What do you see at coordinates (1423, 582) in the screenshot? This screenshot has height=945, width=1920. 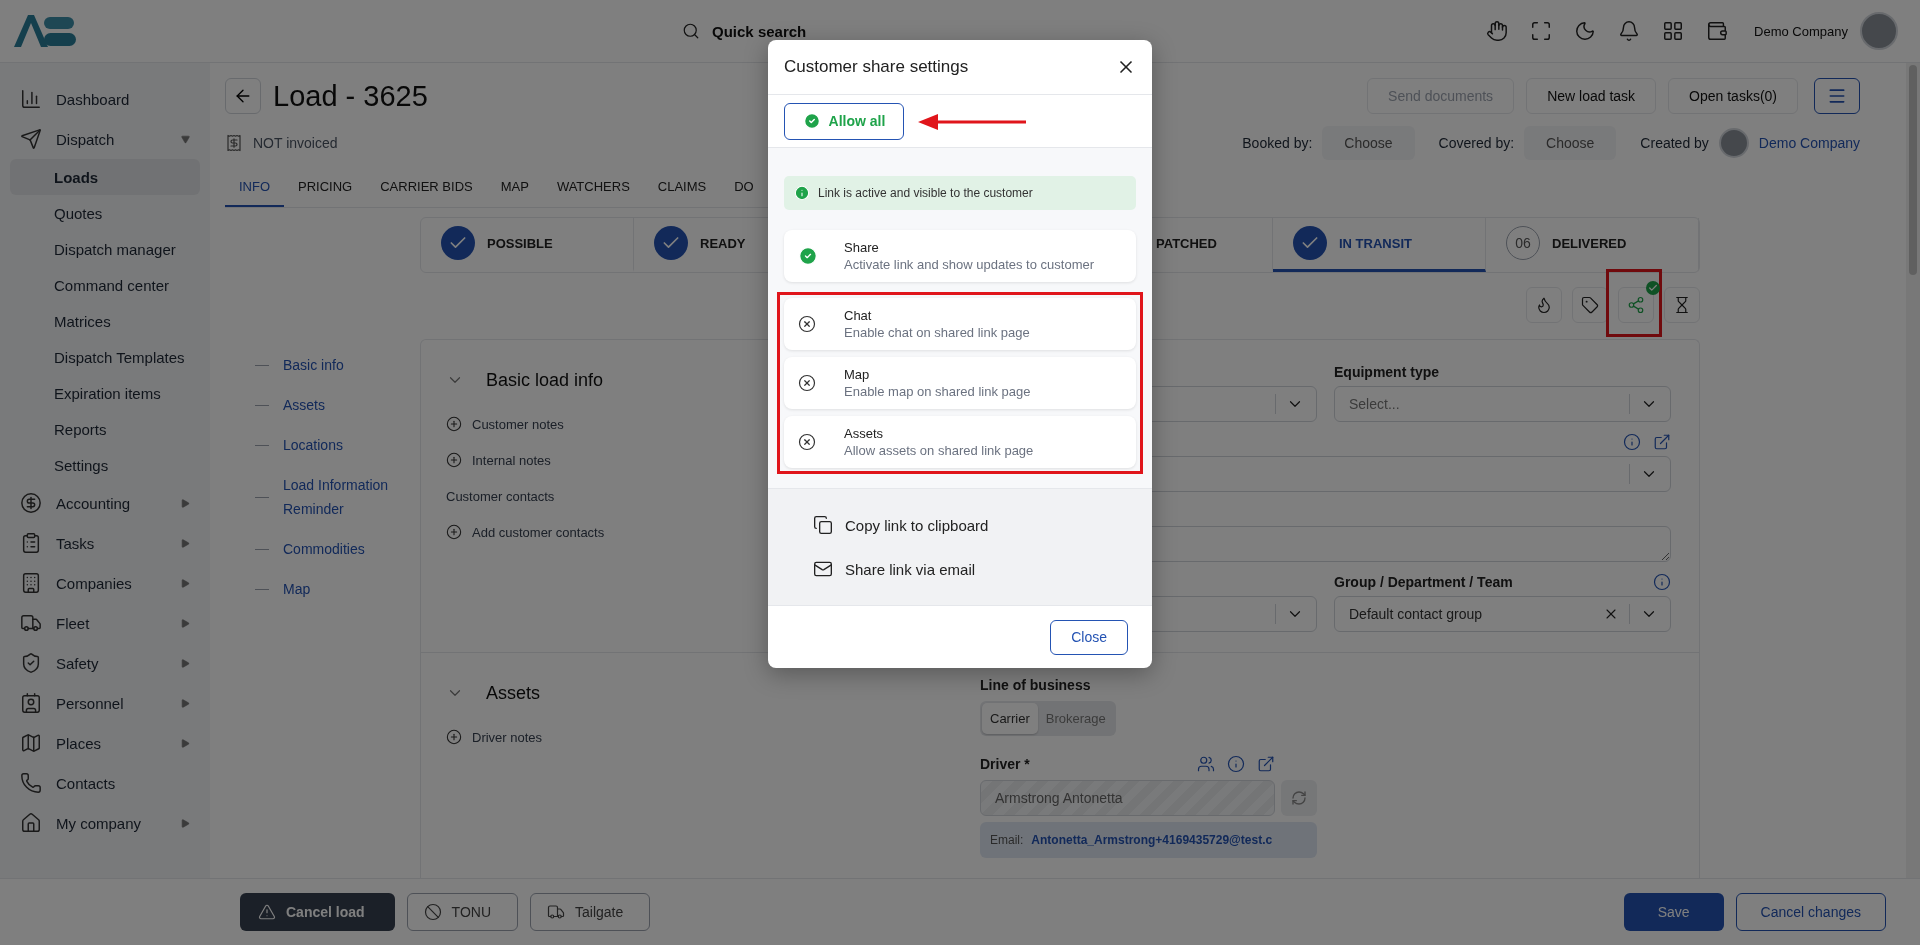 I see `field-label: Group / Department / Team` at bounding box center [1423, 582].